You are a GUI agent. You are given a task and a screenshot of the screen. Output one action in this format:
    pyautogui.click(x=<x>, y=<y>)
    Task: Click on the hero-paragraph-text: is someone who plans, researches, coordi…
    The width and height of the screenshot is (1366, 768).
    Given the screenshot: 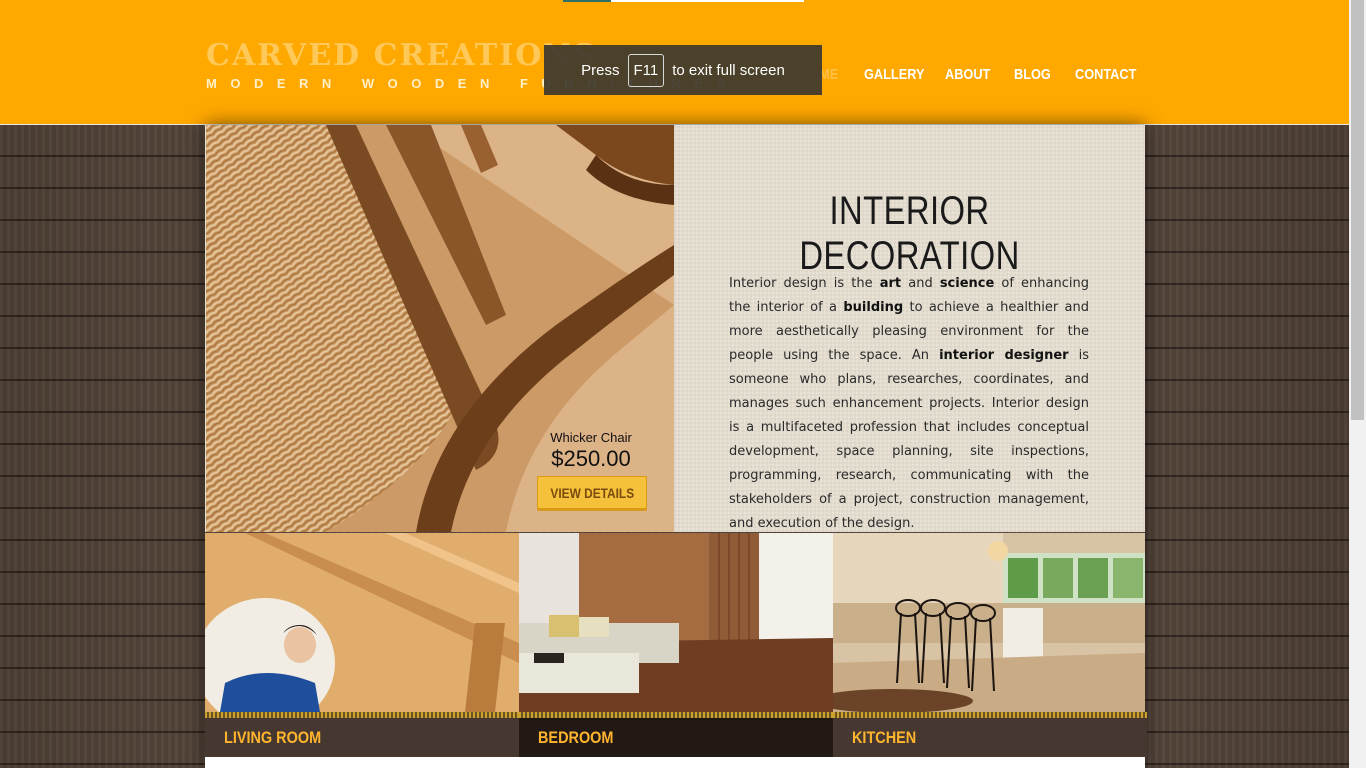 What is the action you would take?
    pyautogui.click(x=909, y=439)
    